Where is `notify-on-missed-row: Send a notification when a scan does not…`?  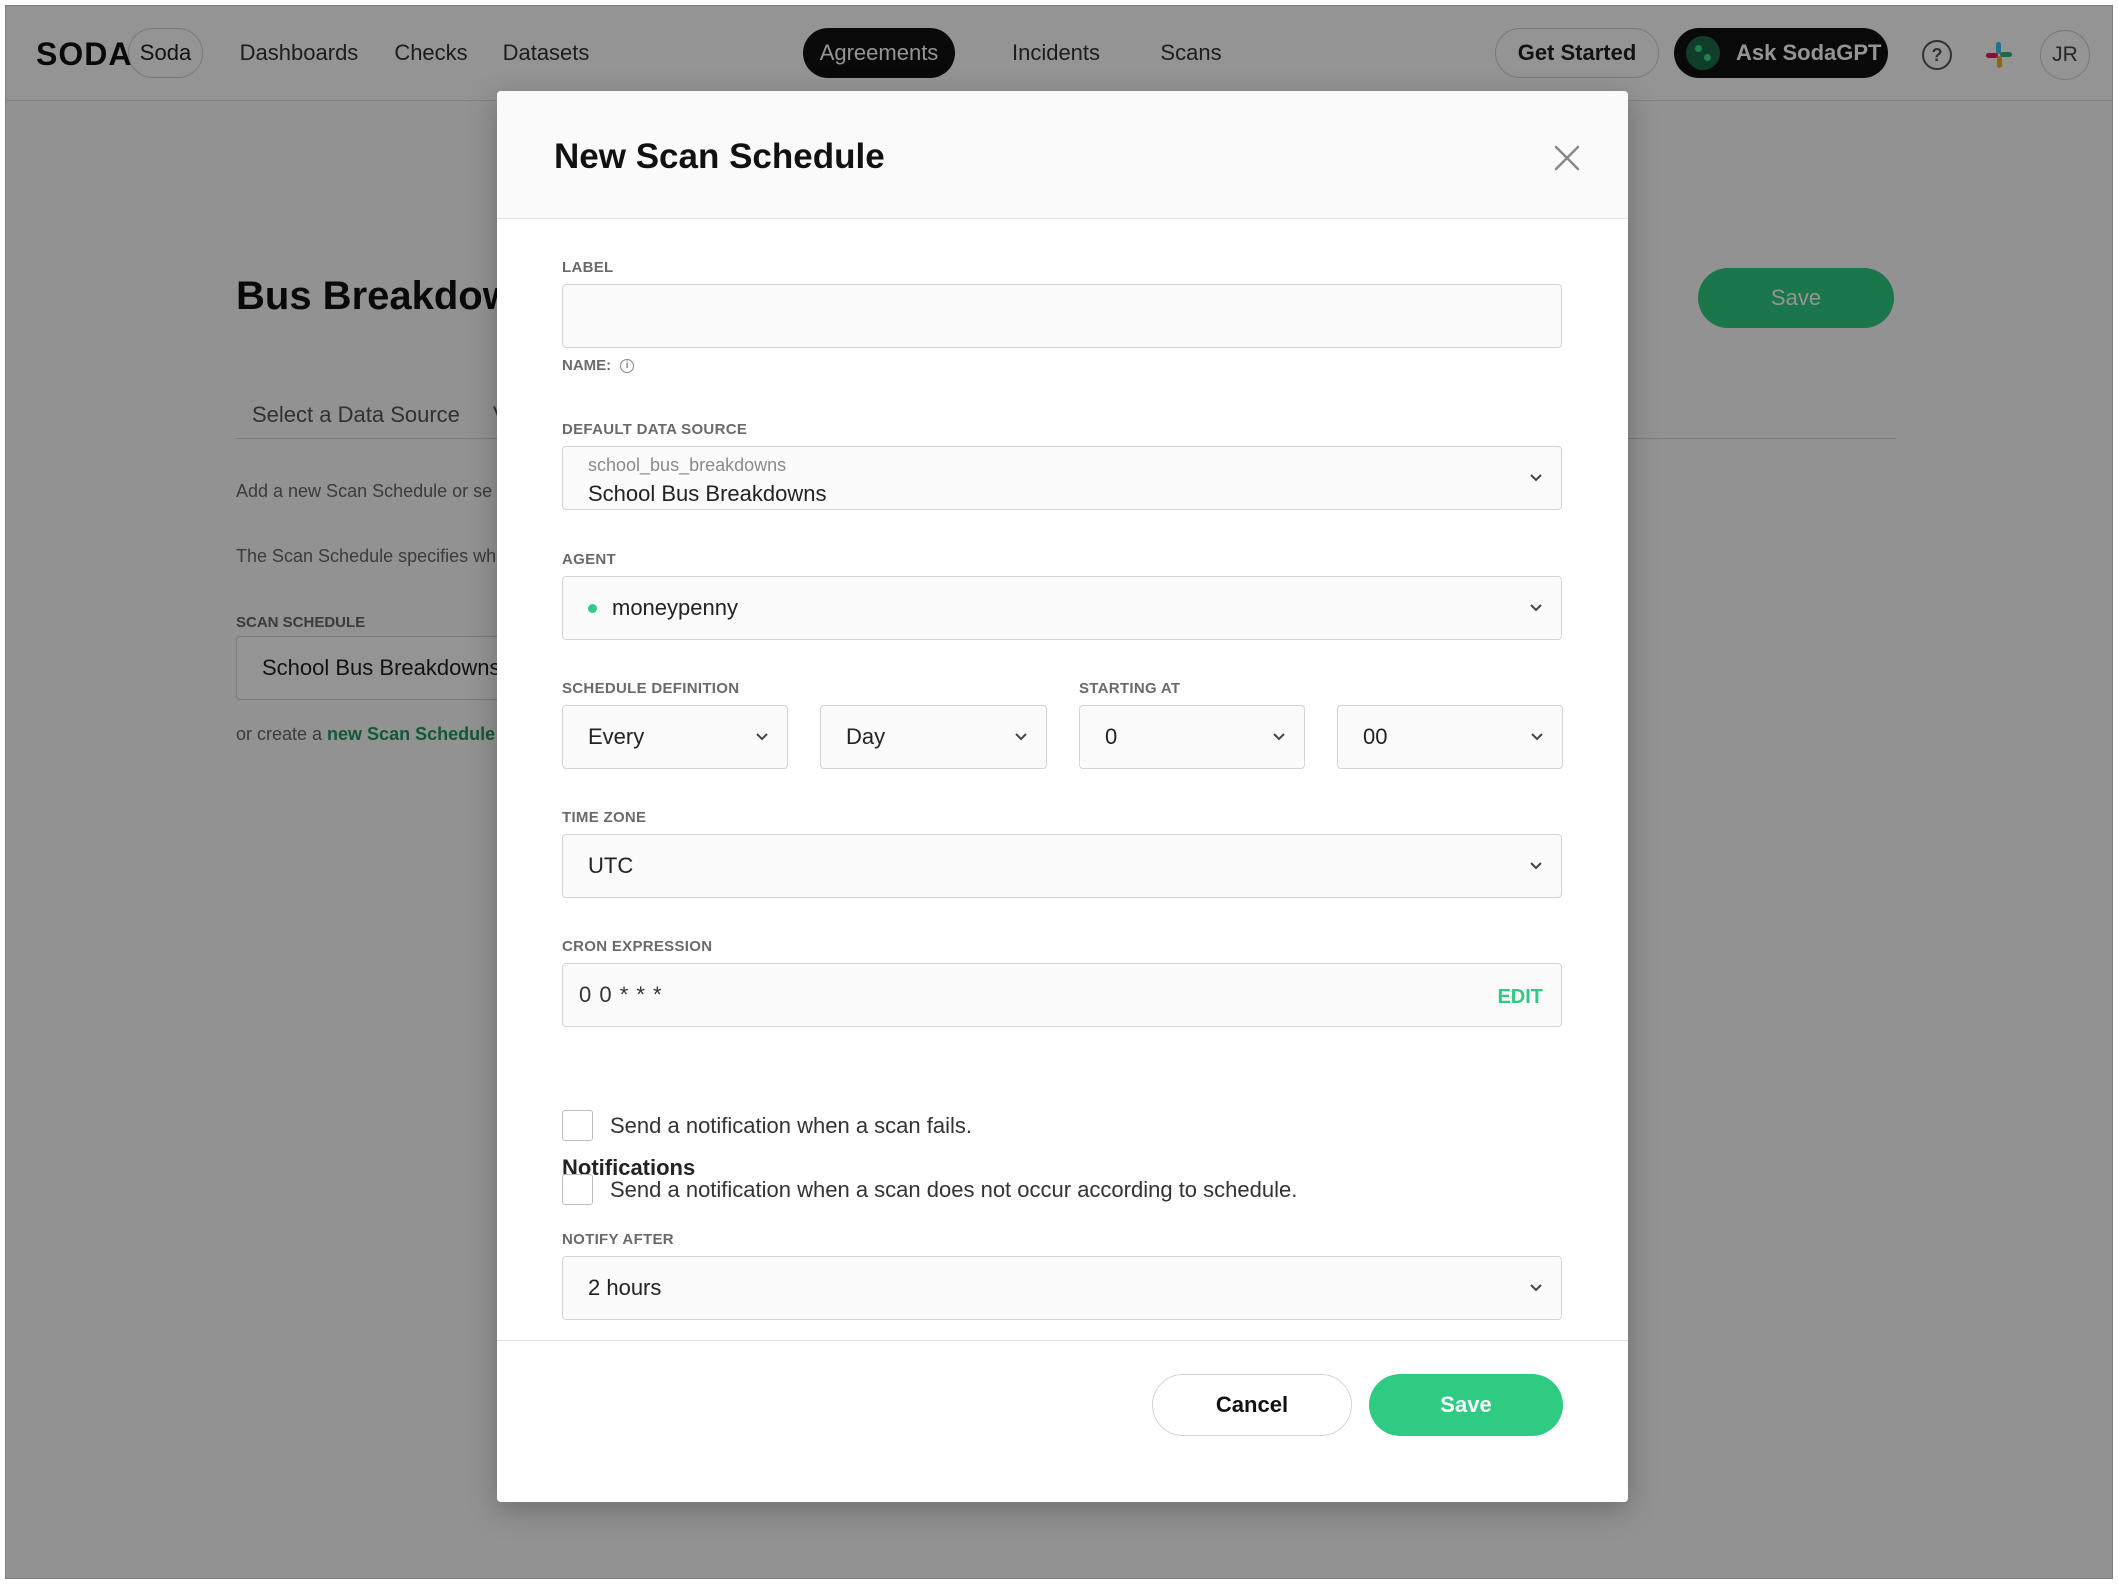
notify-on-missed-row: Send a notification when a scan does not… is located at coordinates (929, 1189).